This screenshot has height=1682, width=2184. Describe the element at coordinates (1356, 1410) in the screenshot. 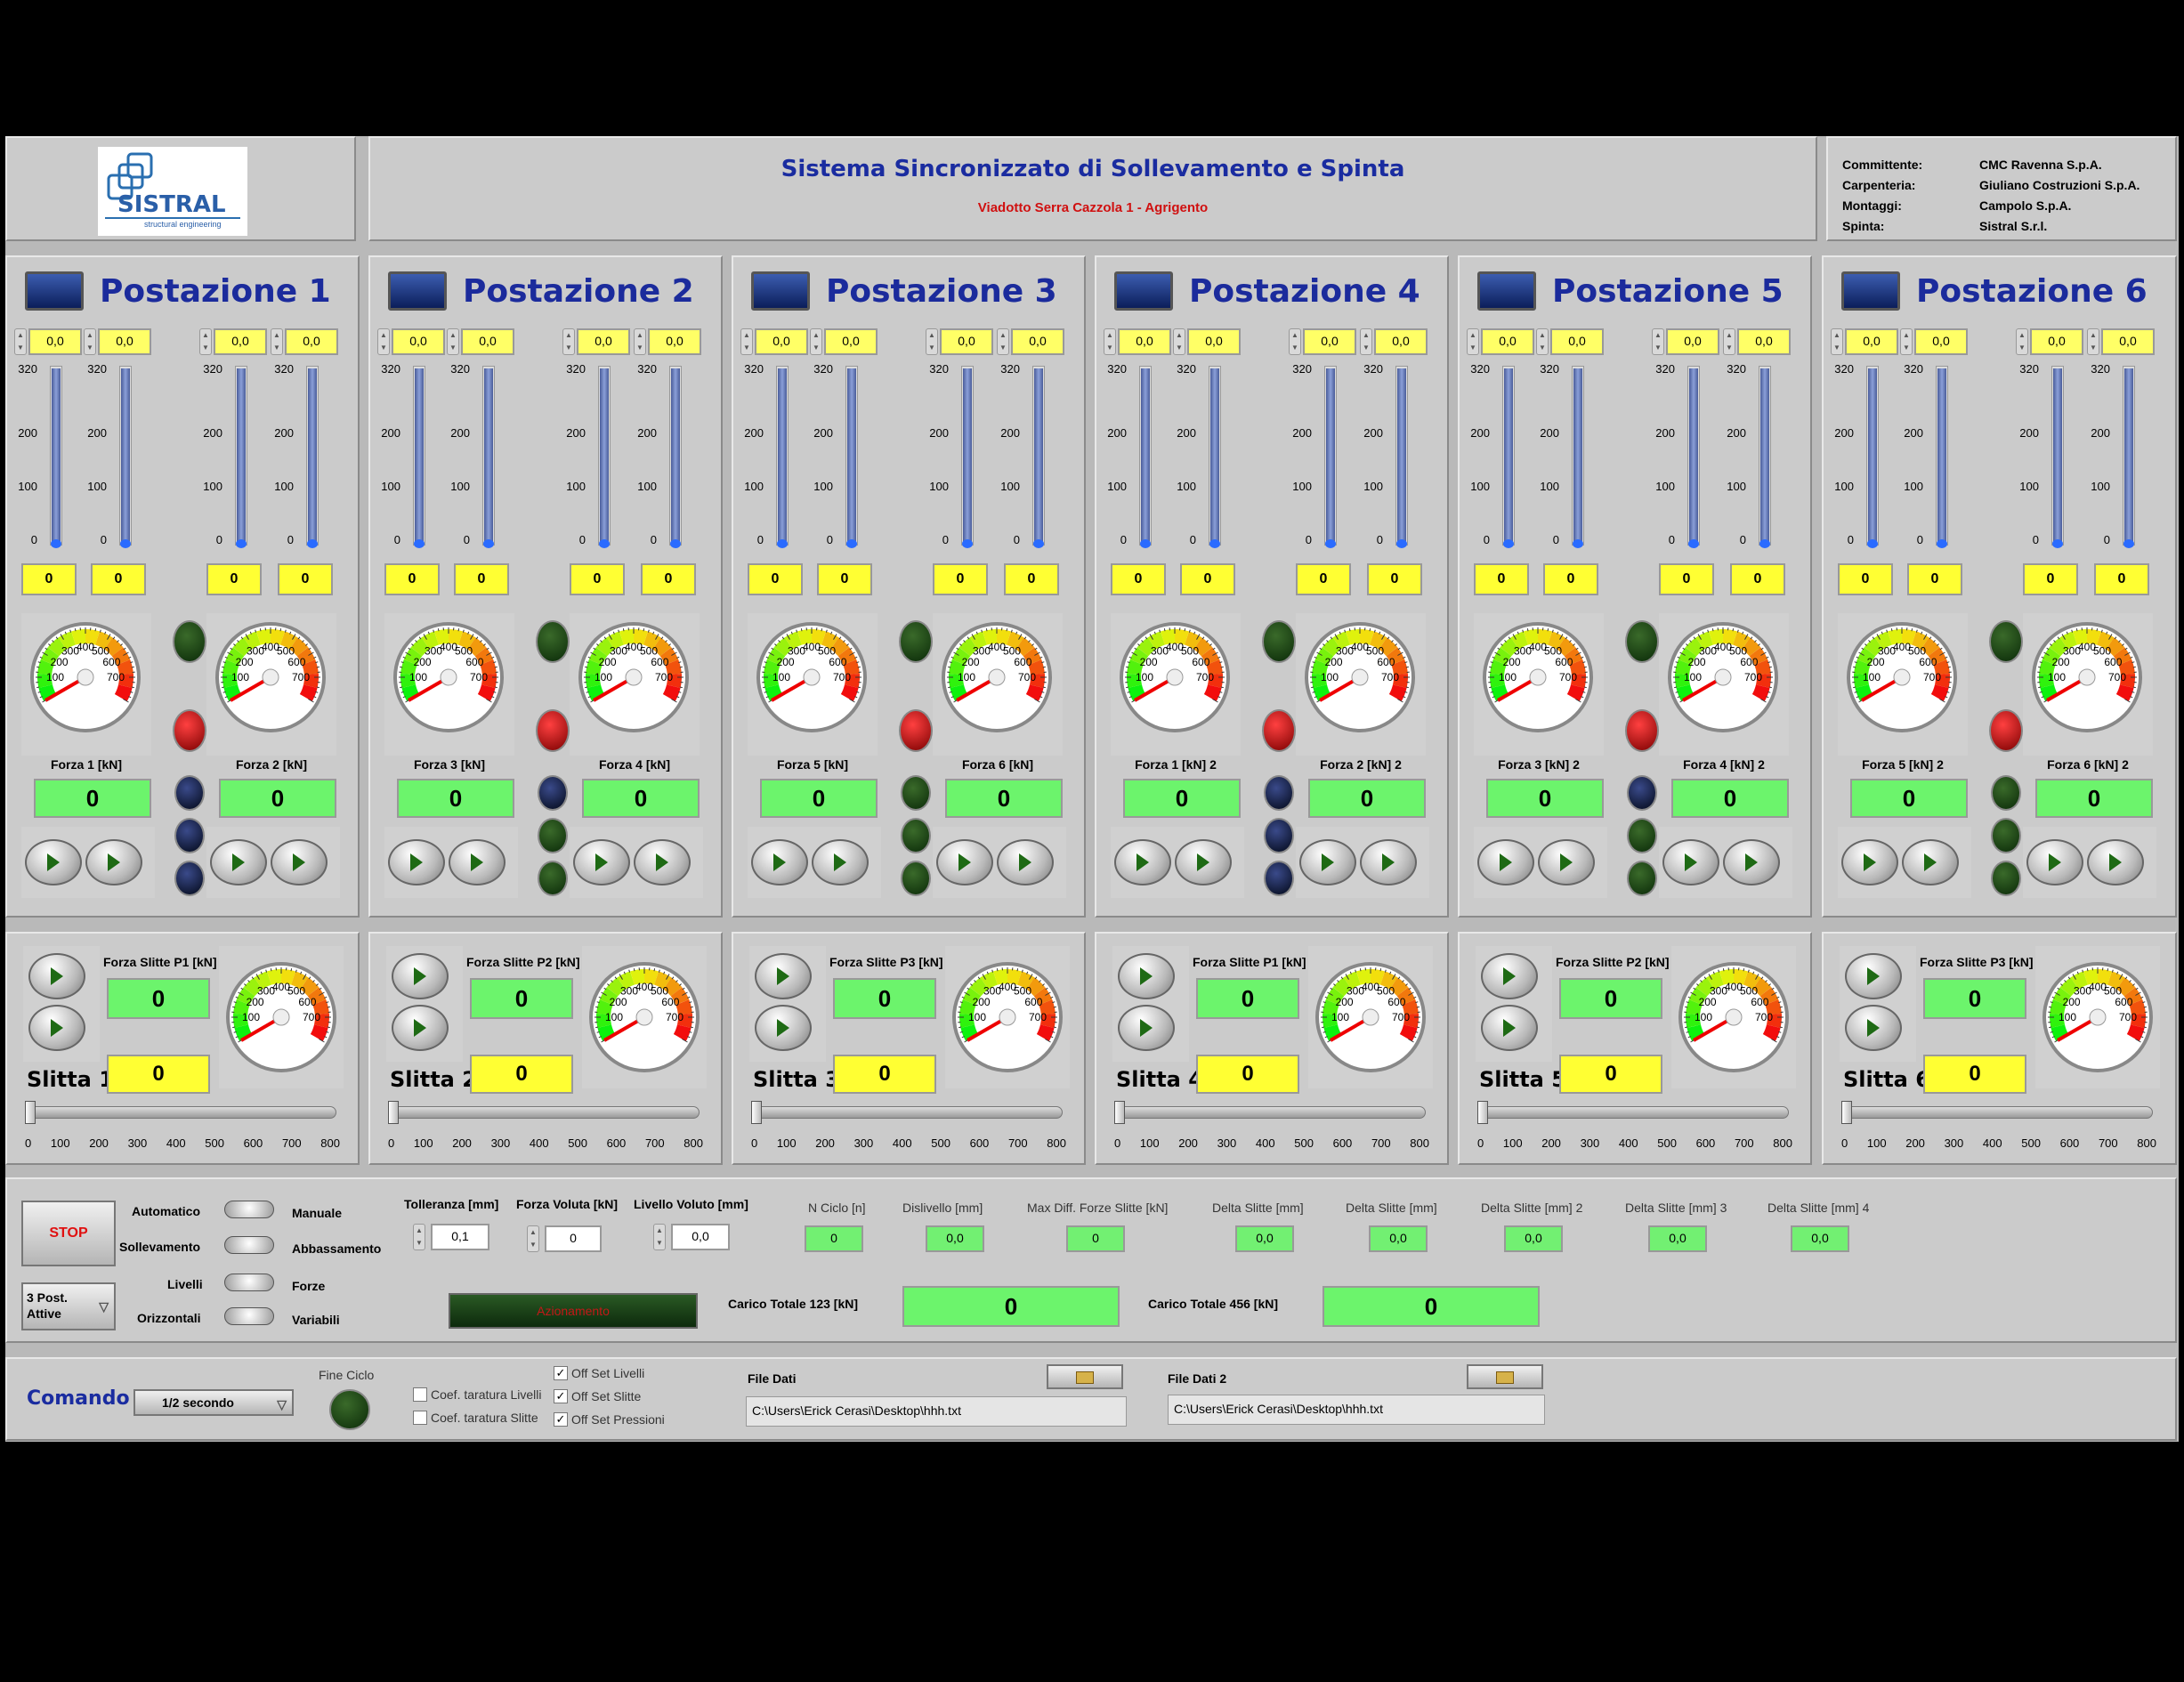

I see `file2-path-input: C:\Users\Erick Cerasi\Desktop\hhh.txt` at that location.